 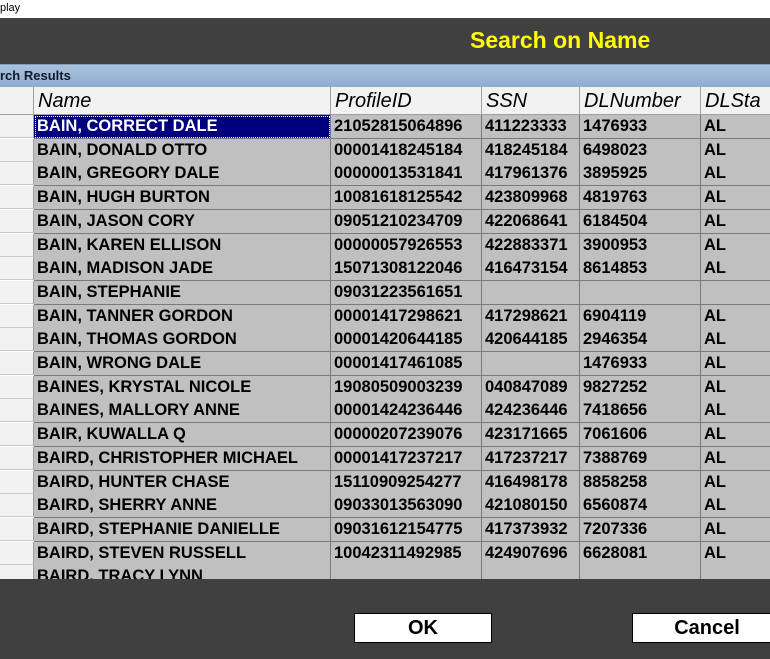 I want to click on cell-ssn: 411223333, so click(x=531, y=127).